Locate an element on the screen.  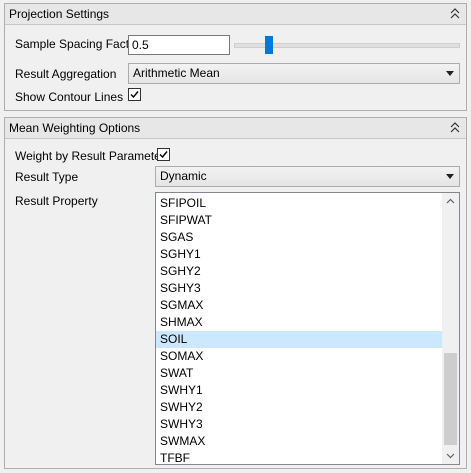
result-property-label: Result Property is located at coordinates (56, 201).